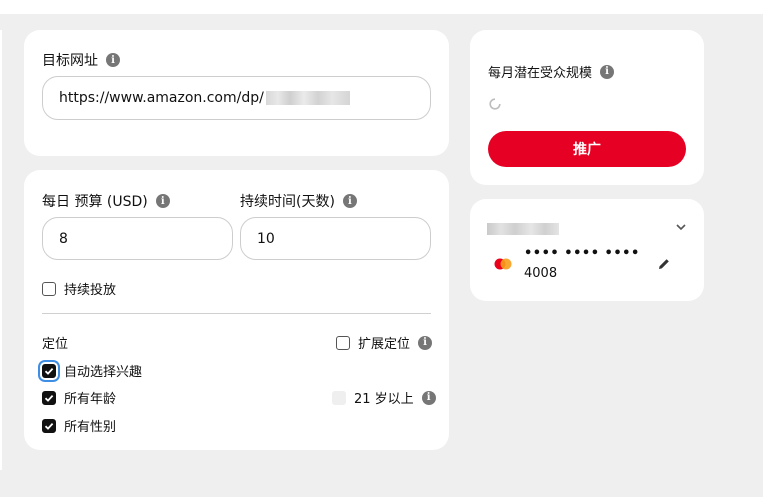 This screenshot has height=497, width=763. Describe the element at coordinates (587, 149) in the screenshot. I see `promote-button: 推广` at that location.